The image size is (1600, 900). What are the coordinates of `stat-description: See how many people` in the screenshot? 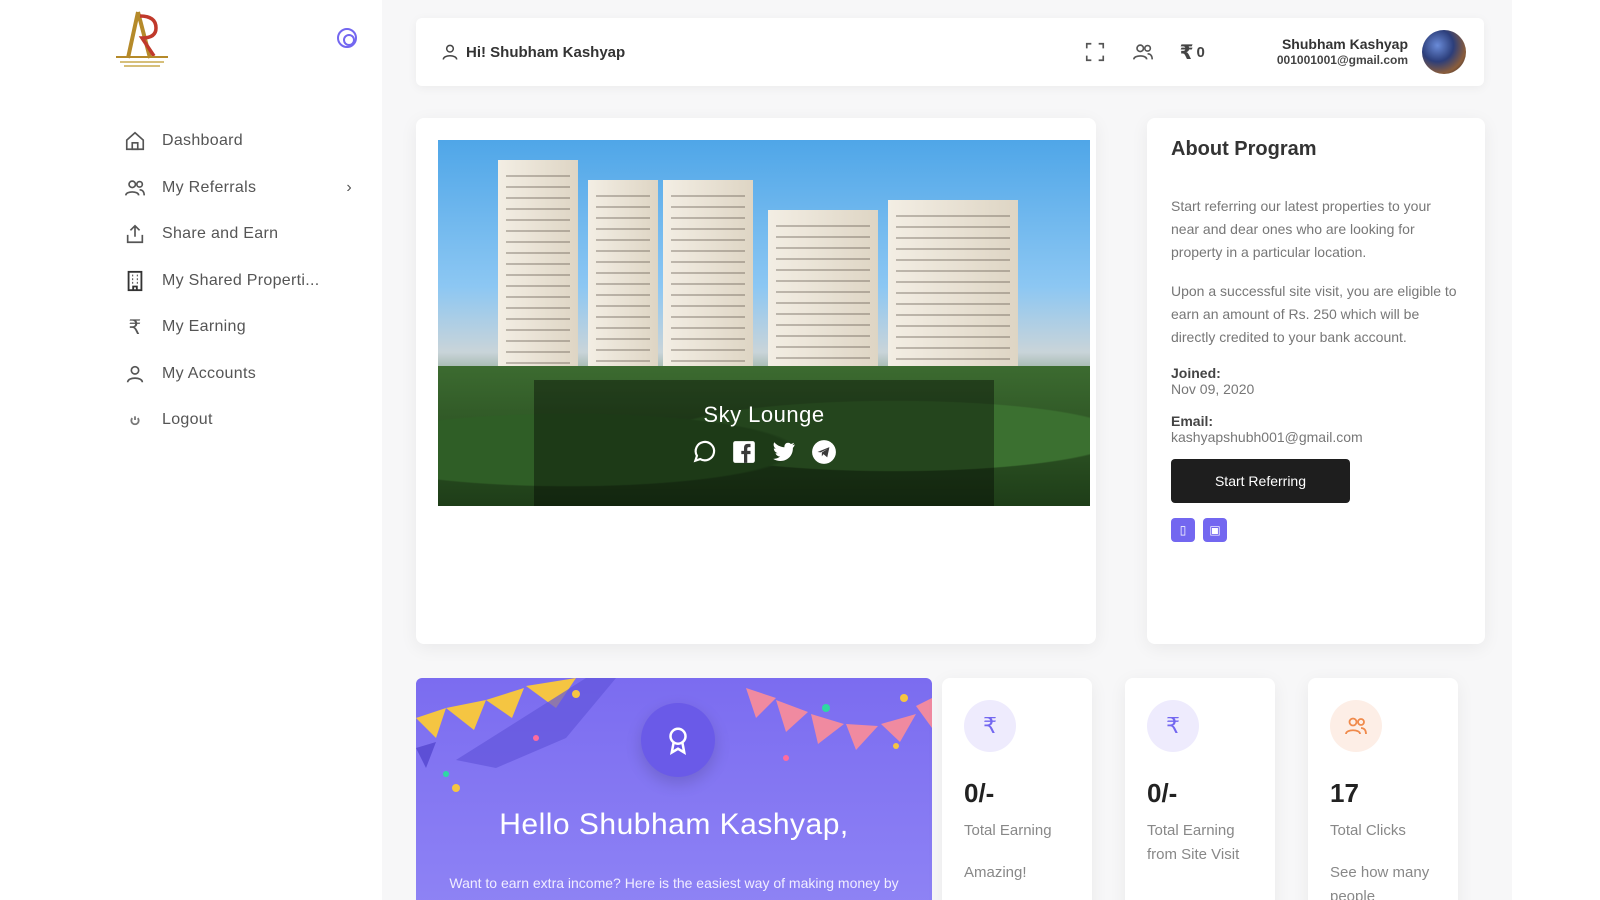 It's located at (1380, 882).